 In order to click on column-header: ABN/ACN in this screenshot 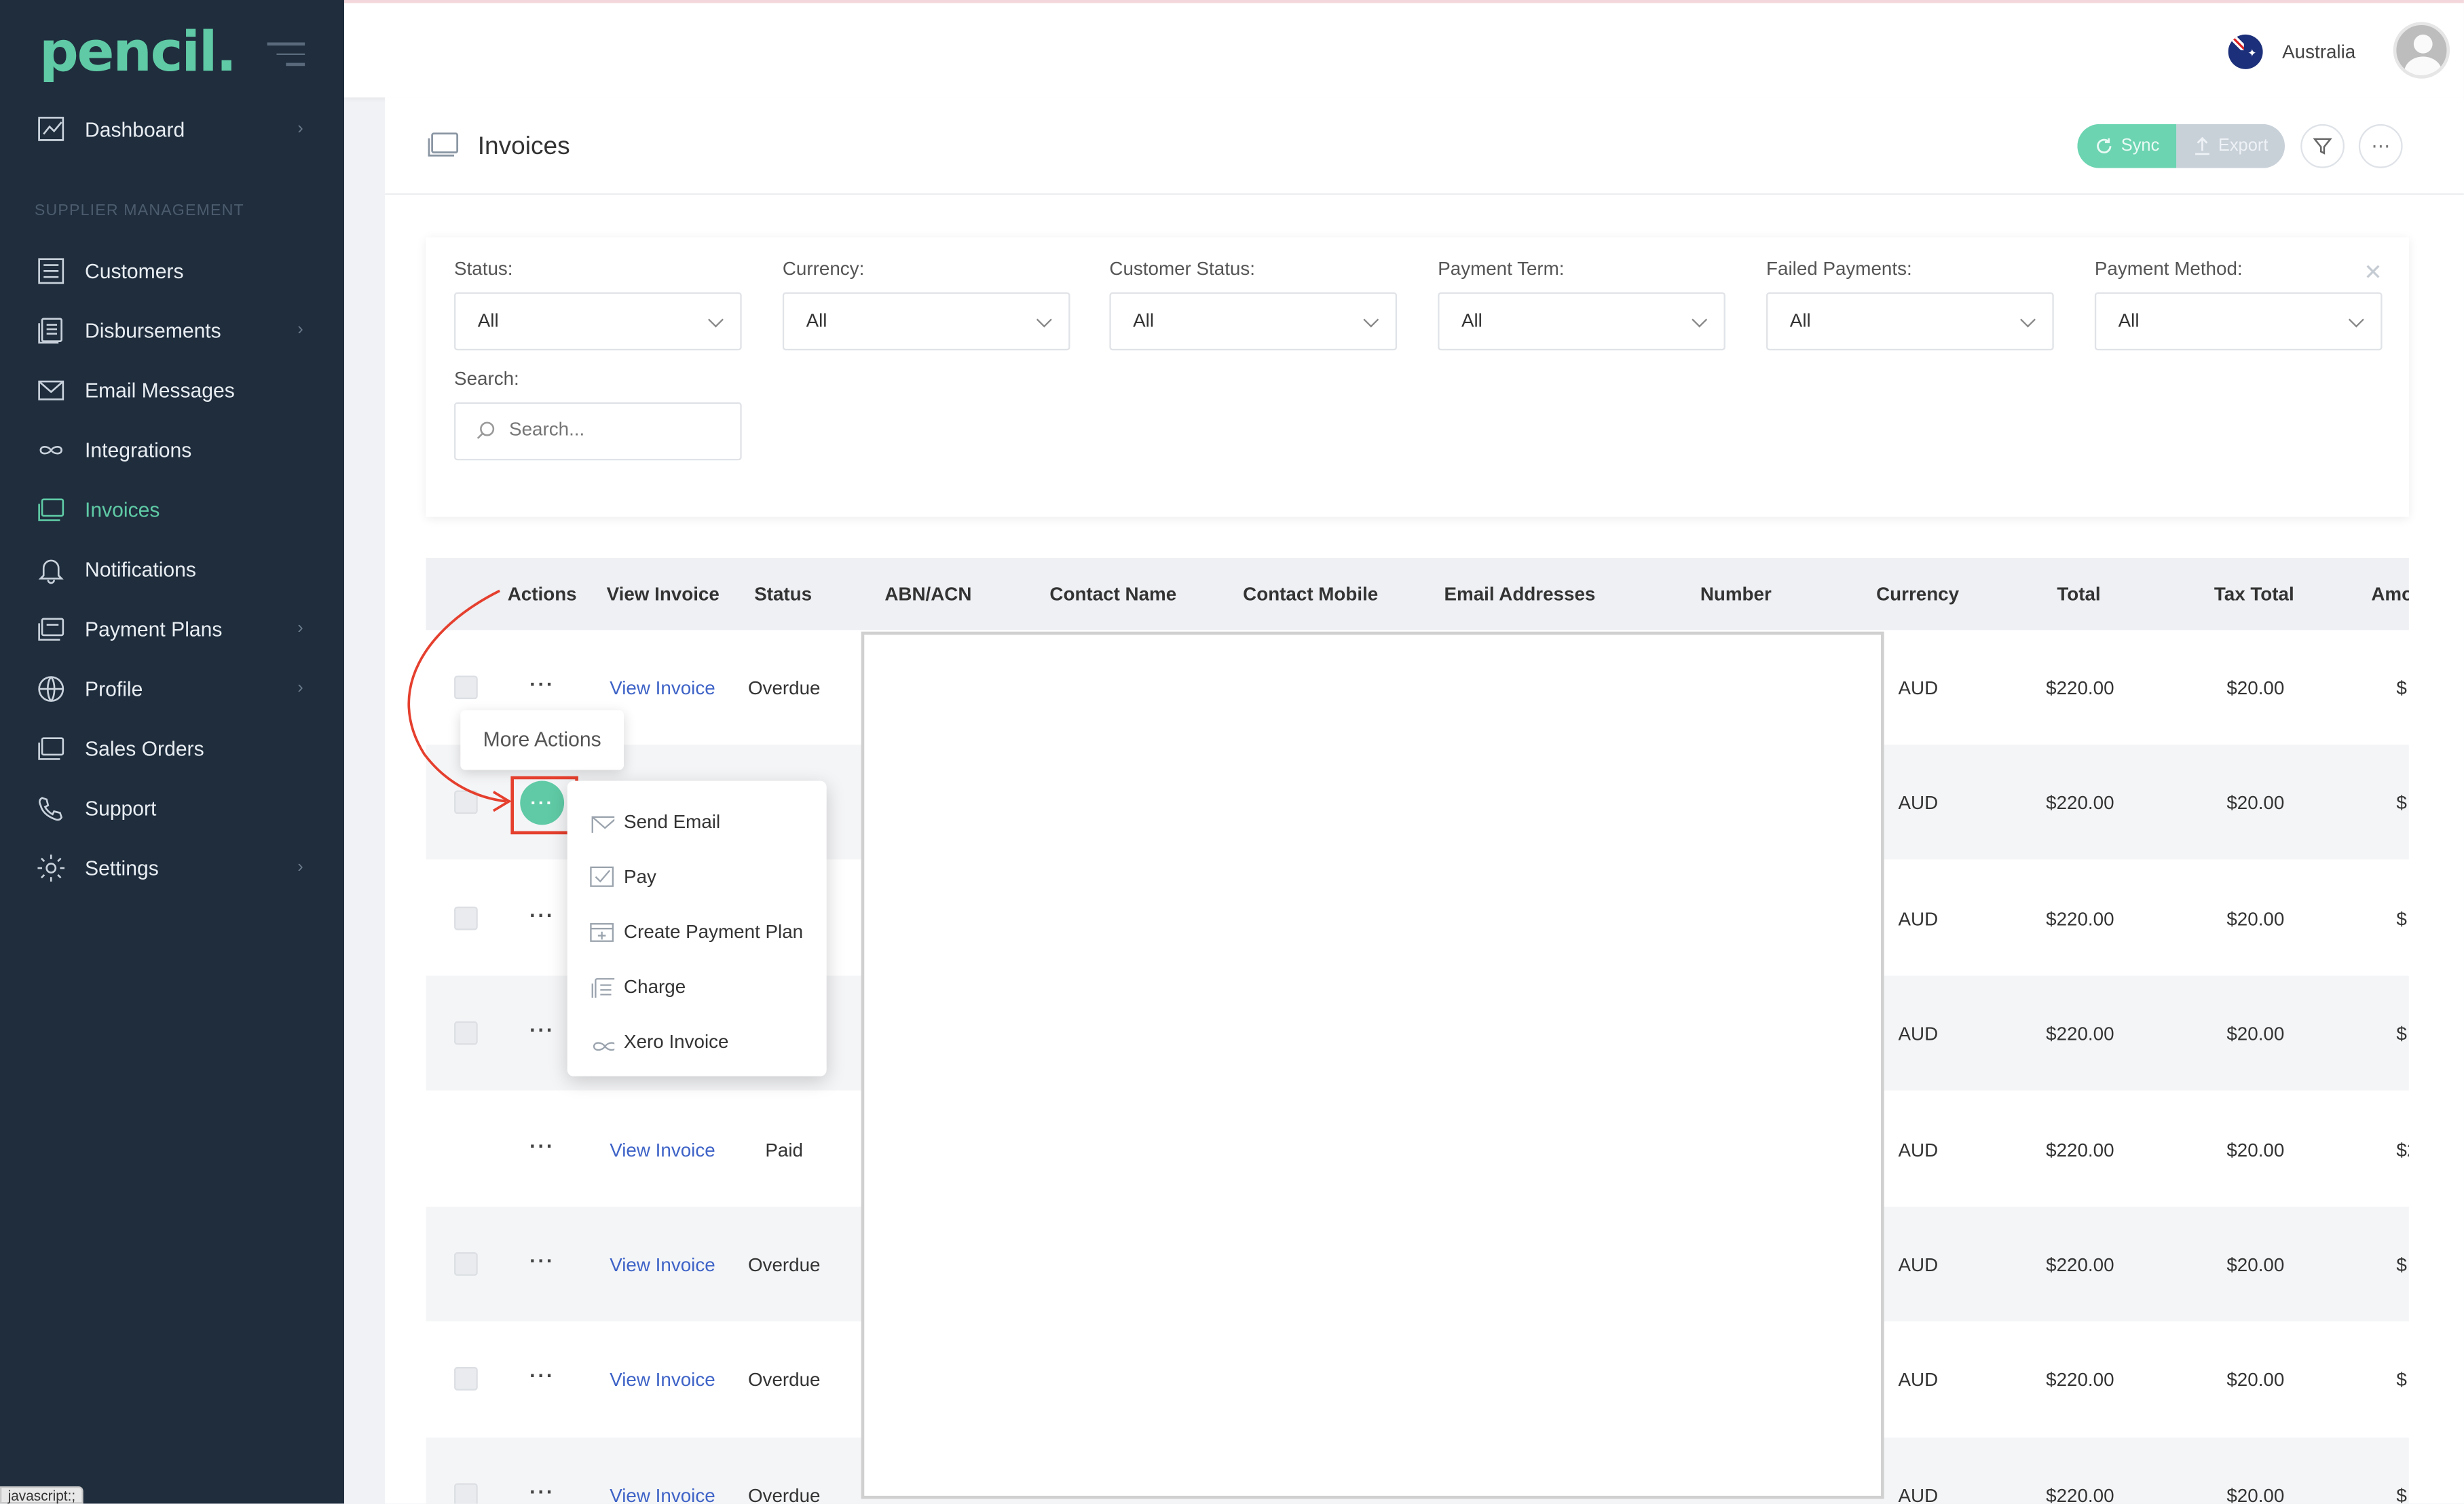, I will do `click(927, 594)`.